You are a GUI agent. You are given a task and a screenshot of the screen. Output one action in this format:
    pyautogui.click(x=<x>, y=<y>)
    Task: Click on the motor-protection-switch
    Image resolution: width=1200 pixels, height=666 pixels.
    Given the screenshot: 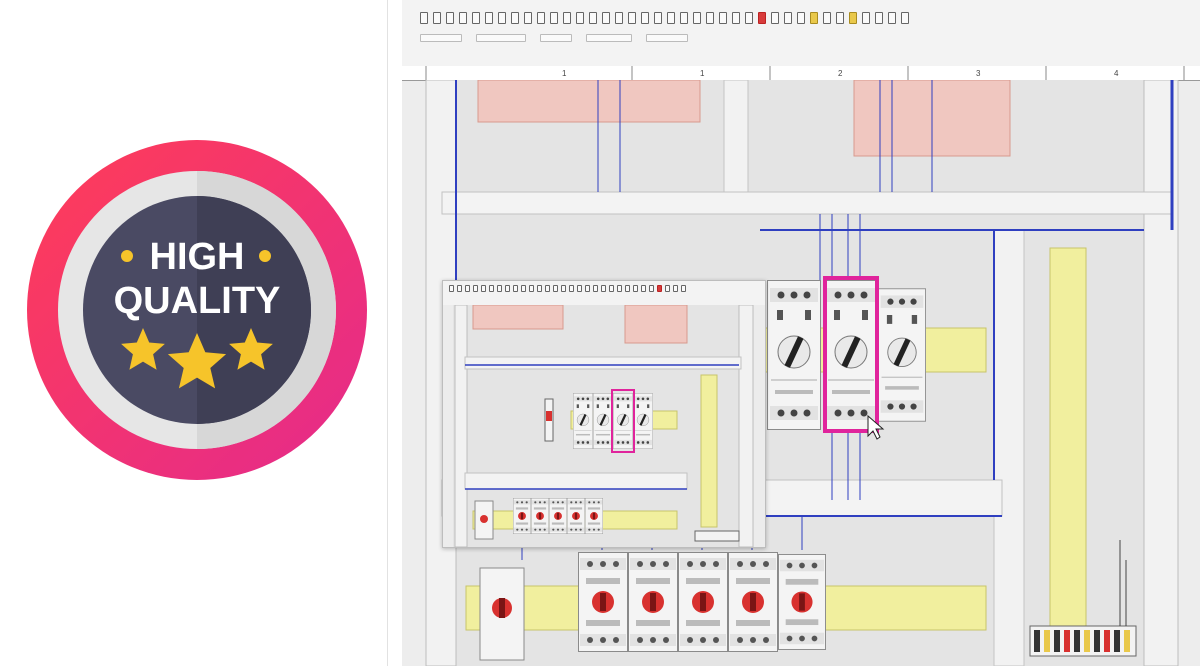 What is the action you would take?
    pyautogui.click(x=794, y=355)
    